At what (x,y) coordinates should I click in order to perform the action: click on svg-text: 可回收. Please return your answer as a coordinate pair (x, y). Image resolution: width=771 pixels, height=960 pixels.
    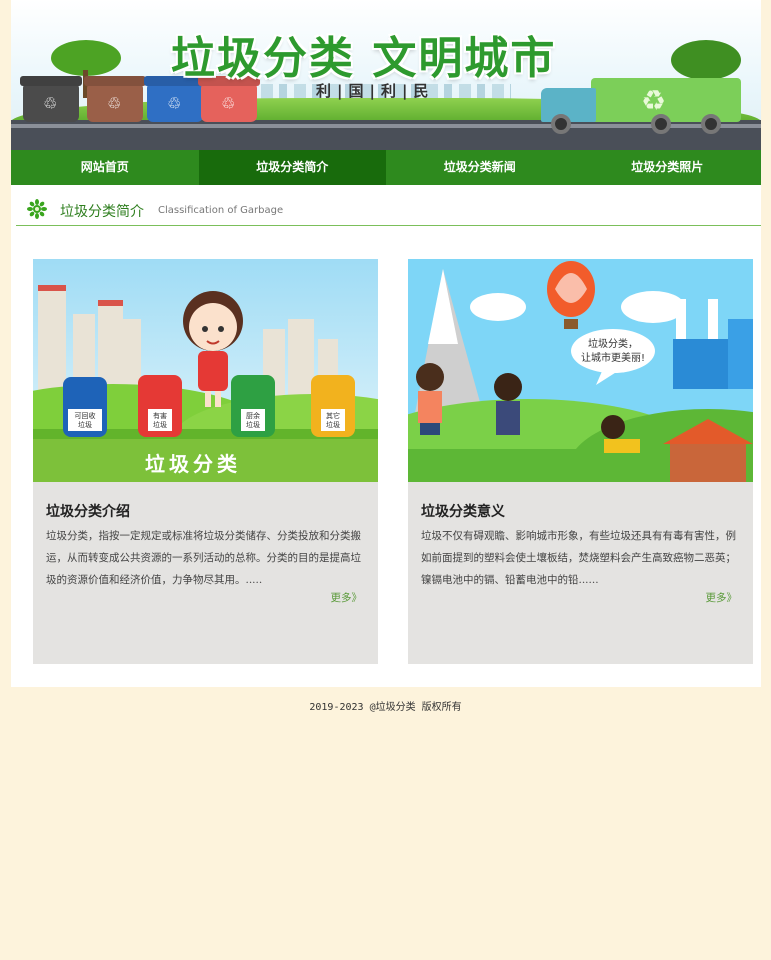
    Looking at the image, I should click on (85, 415).